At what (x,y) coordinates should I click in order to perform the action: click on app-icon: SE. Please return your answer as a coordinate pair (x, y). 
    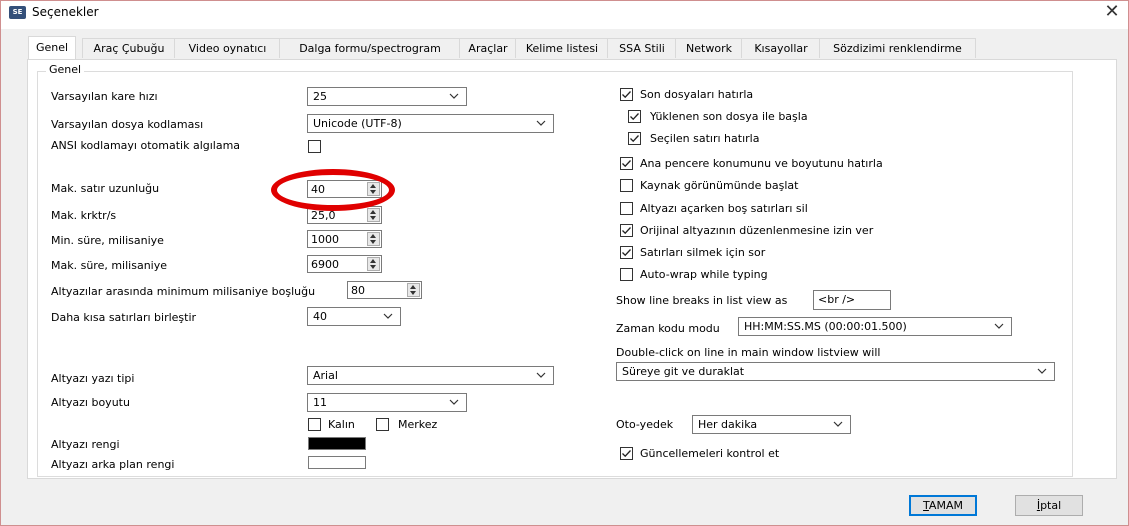
    Looking at the image, I should click on (17, 12).